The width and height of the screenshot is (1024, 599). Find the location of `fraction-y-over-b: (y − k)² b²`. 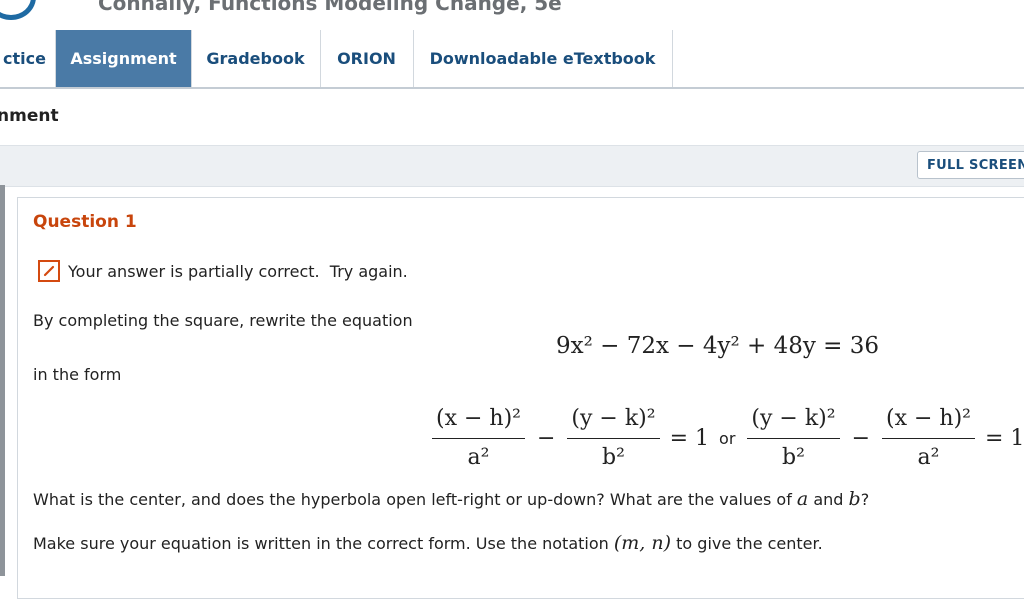

fraction-y-over-b: (y − k)² b² is located at coordinates (613, 438).